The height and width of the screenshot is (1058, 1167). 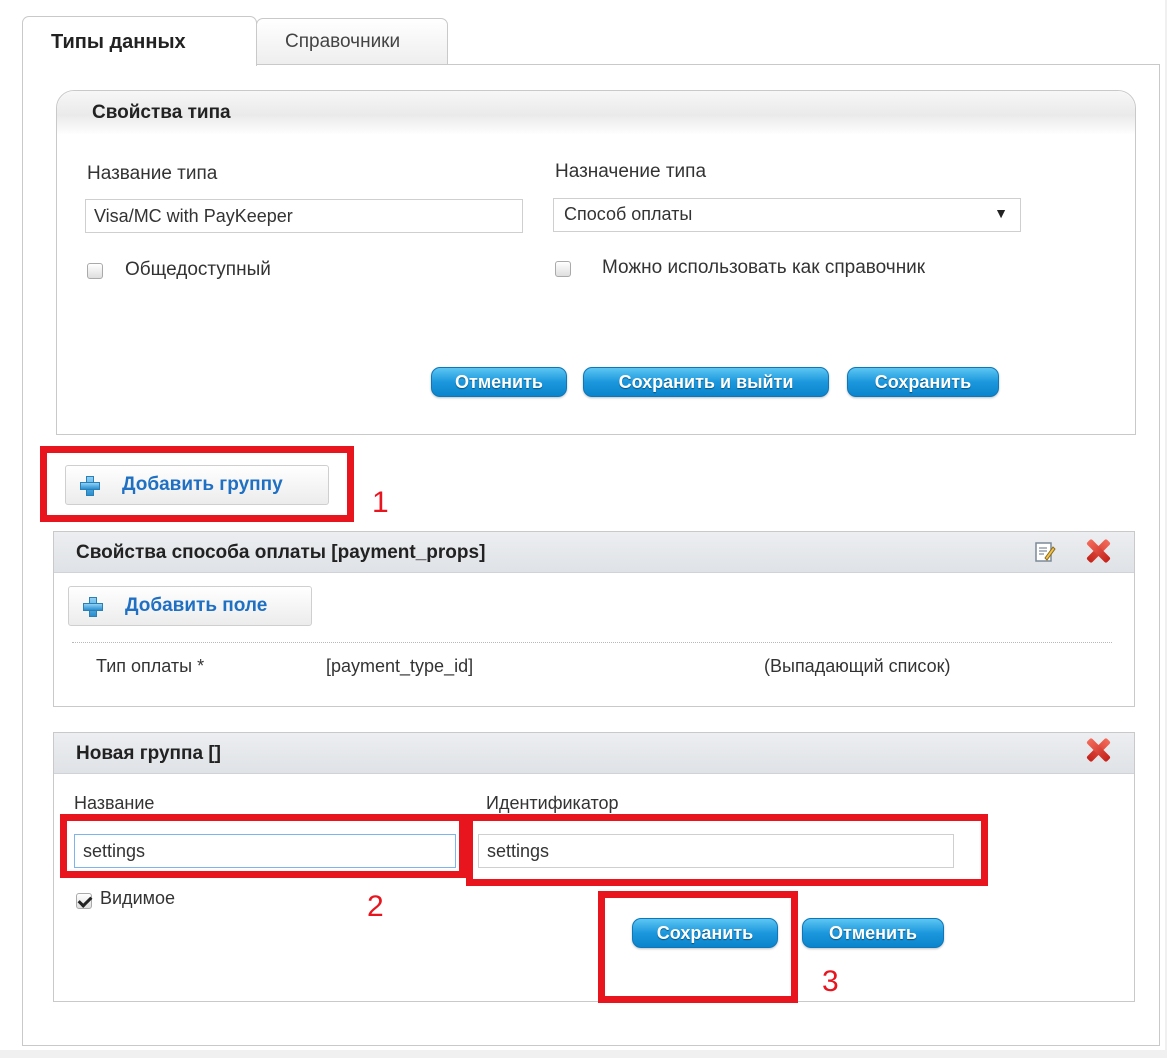 I want to click on edit-icon, so click(x=1045, y=552).